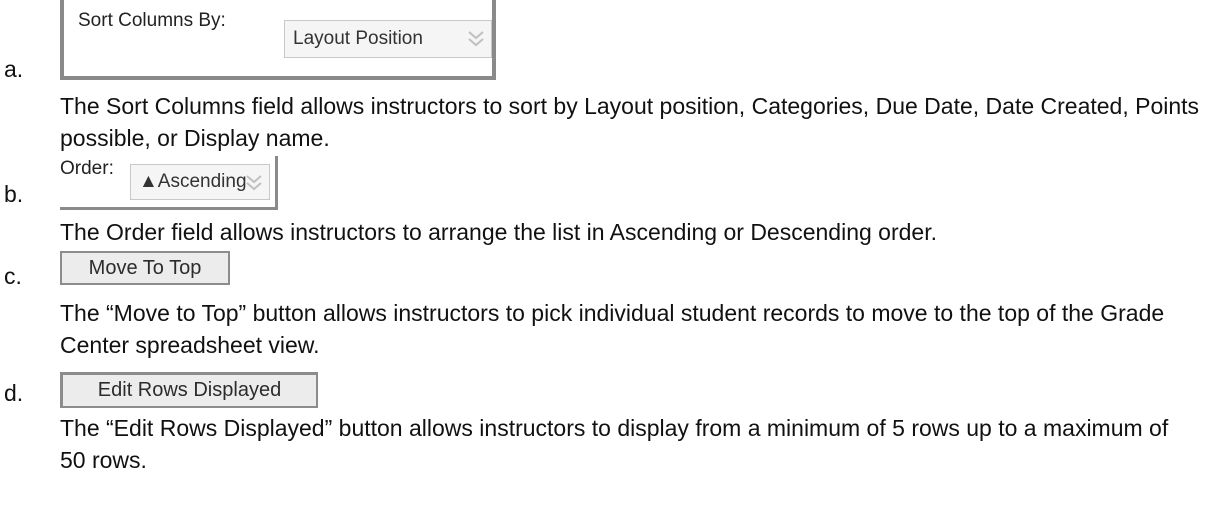  Describe the element at coordinates (87, 168) in the screenshot. I see `order-label: Order:` at that location.